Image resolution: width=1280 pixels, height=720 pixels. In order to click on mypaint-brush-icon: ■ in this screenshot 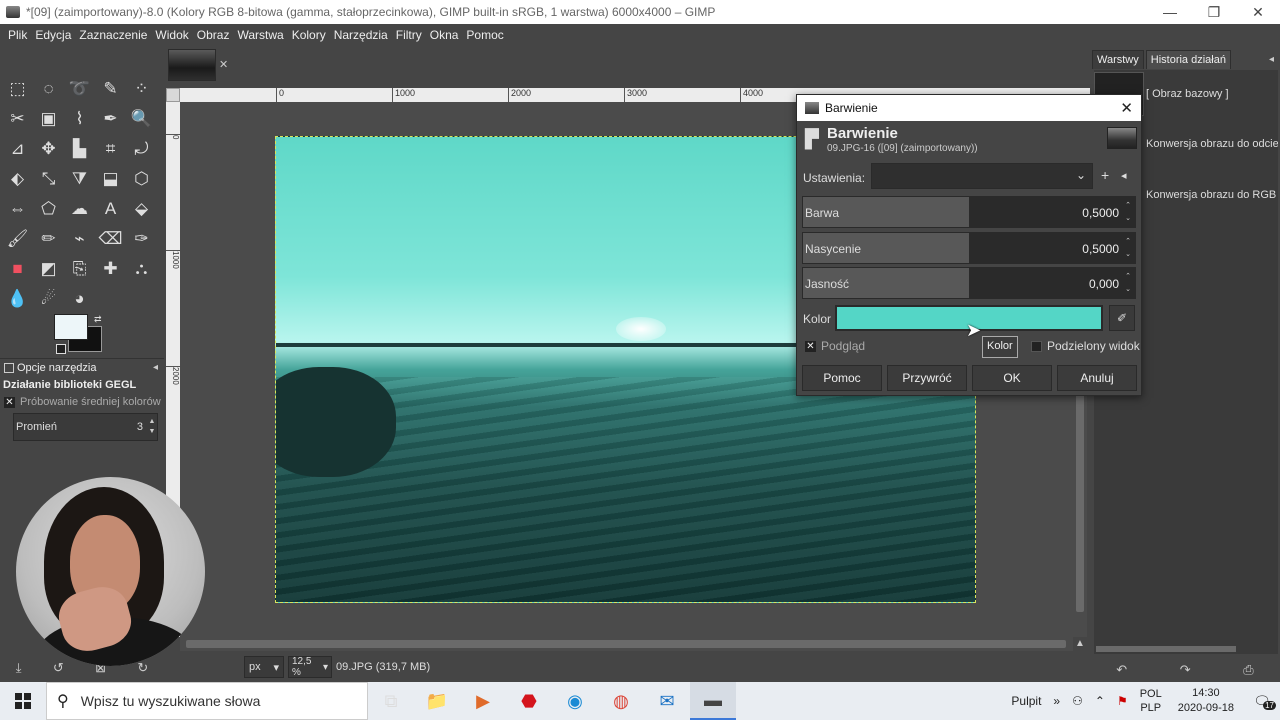, I will do `click(17, 269)`.